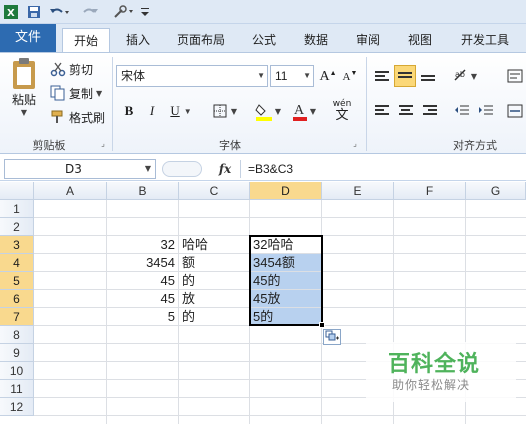 The width and height of the screenshot is (526, 424). I want to click on fill-color-button: ▼, so click(268, 111).